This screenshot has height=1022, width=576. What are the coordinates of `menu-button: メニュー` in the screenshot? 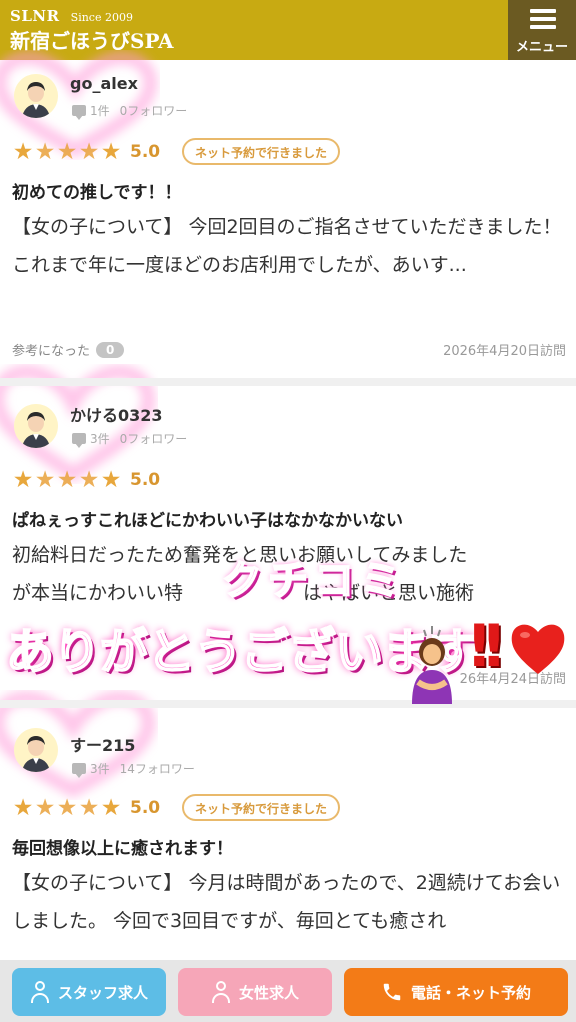 It's located at (542, 30).